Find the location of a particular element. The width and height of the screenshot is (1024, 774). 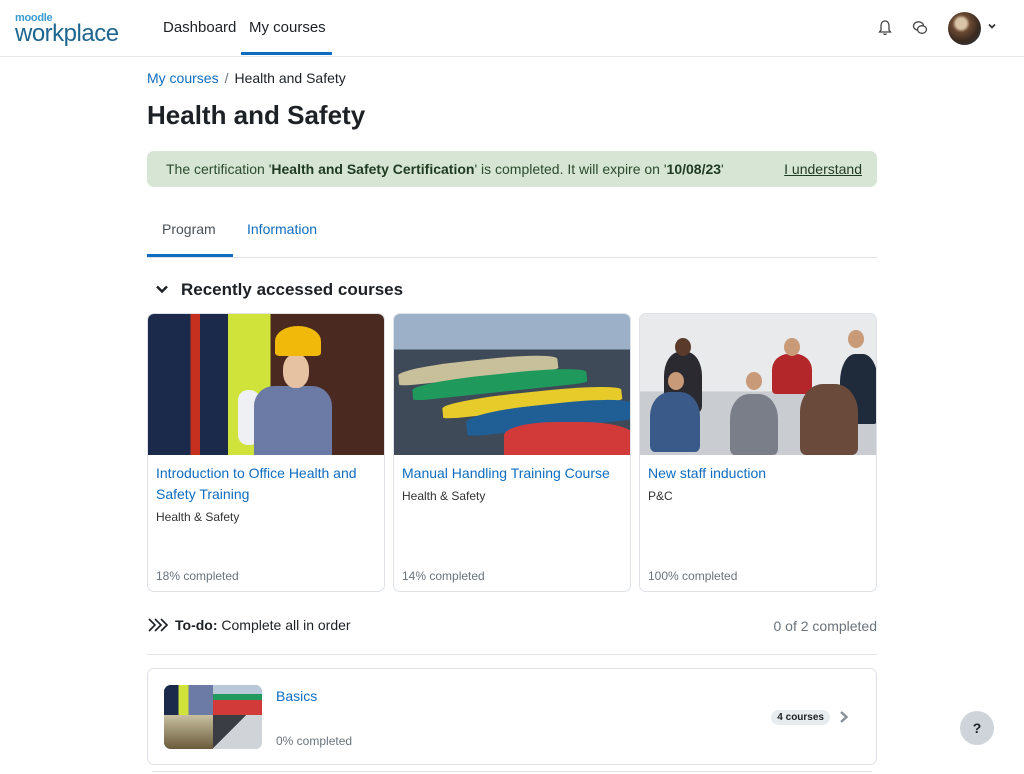

course-progress: 14% completed is located at coordinates (443, 576).